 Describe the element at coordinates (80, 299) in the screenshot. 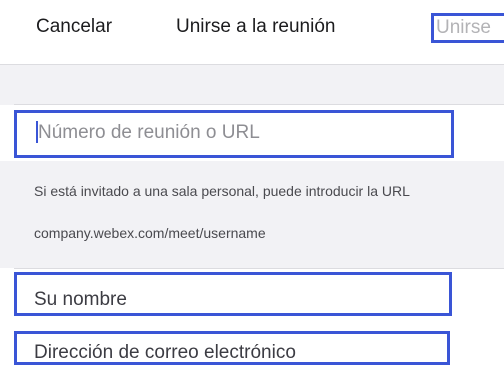

I see `name-placeholder: Su nombre` at that location.